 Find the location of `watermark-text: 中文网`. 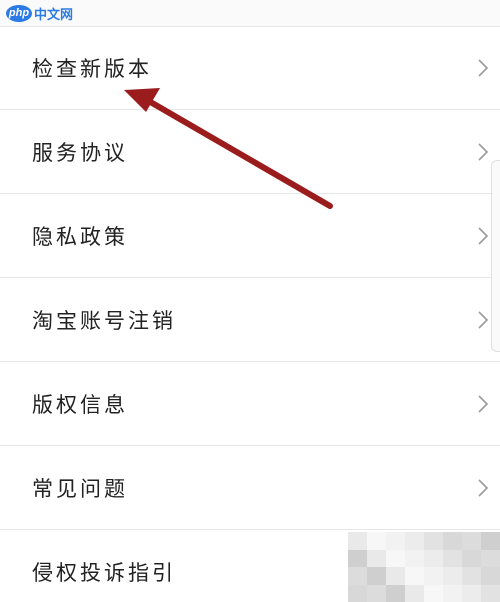

watermark-text: 中文网 is located at coordinates (54, 15).